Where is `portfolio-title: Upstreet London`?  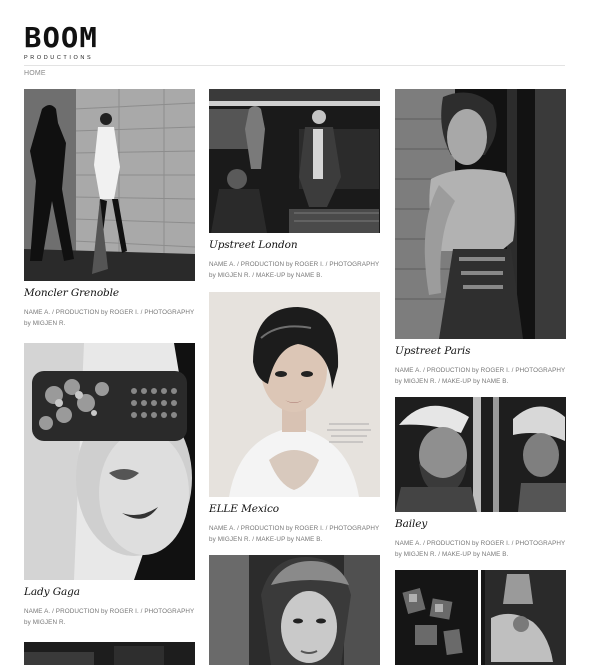
portfolio-title: Upstreet London is located at coordinates (294, 245).